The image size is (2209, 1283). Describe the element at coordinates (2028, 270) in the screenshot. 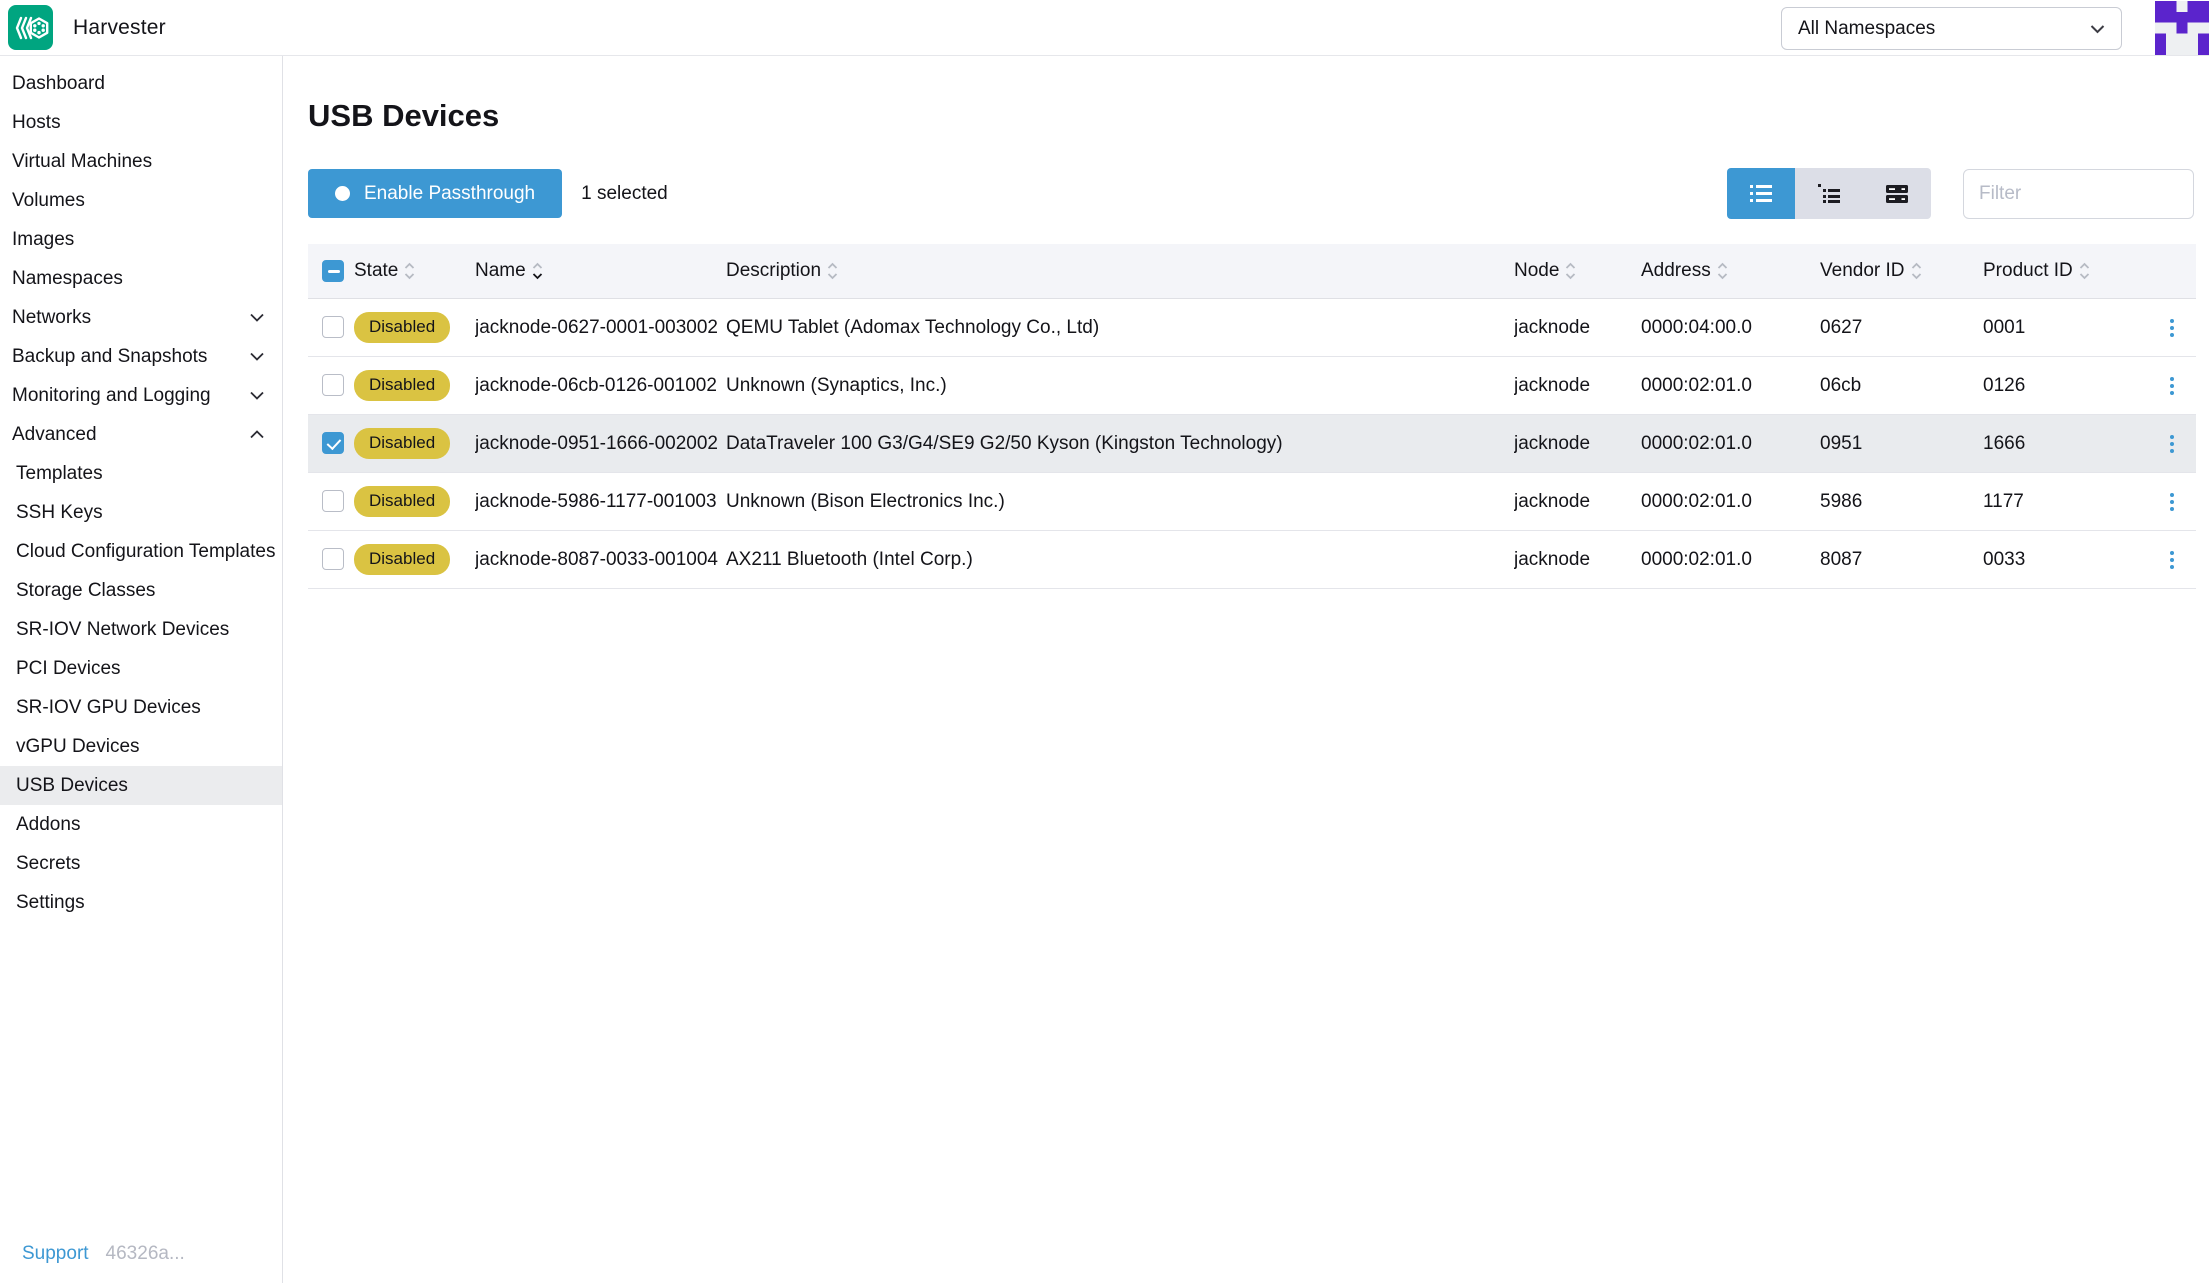

I see `column-header-label: Product ID` at that location.